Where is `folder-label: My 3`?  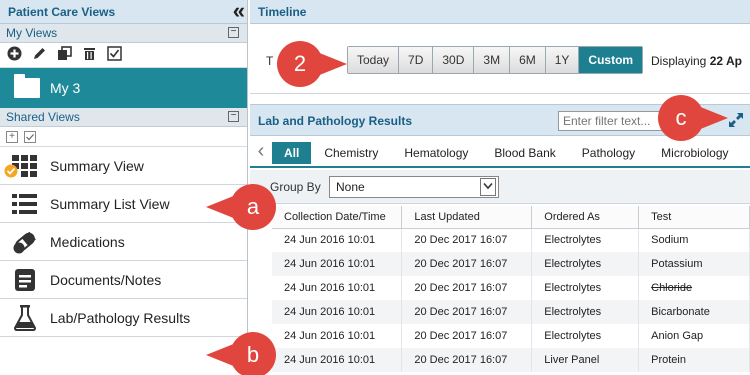
folder-label: My 3 is located at coordinates (65, 88).